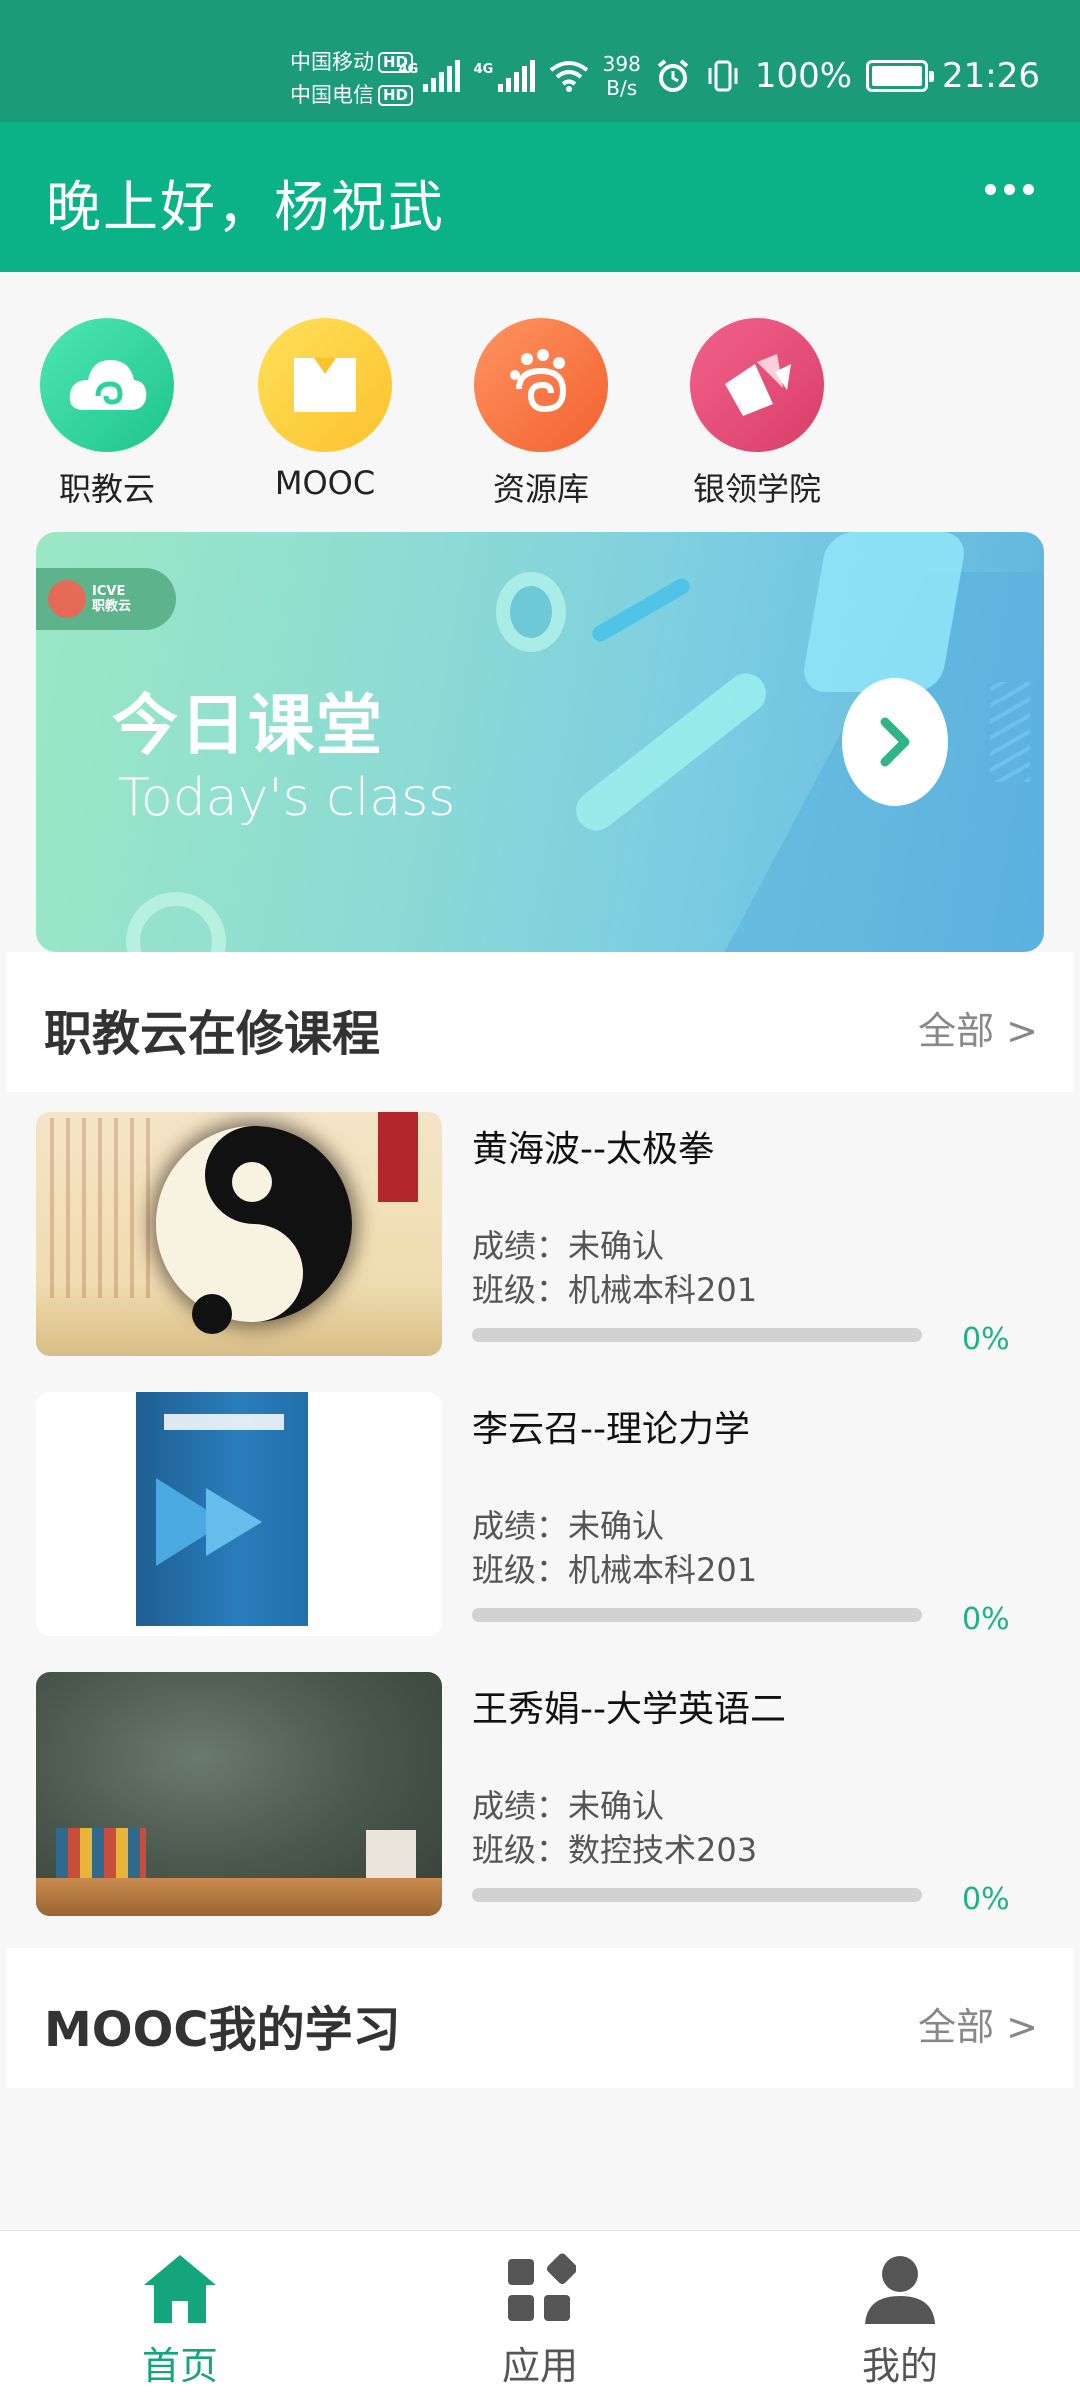  I want to click on battery-percent: 100%, so click(803, 76).